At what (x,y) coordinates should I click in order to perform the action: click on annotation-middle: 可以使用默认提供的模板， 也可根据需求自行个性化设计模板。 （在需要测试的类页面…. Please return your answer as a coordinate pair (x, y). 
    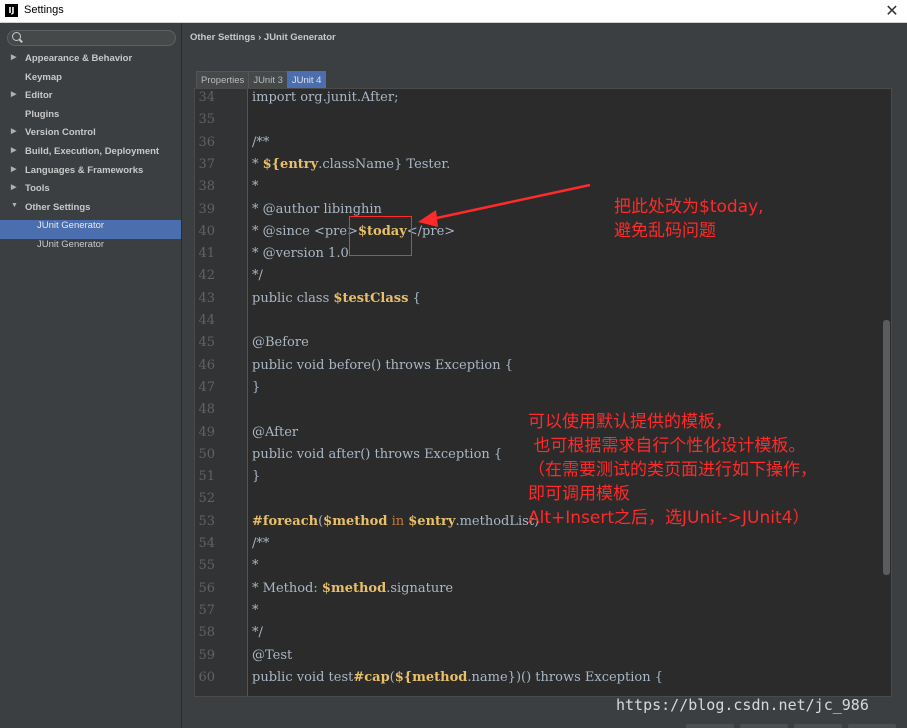
    Looking at the image, I should click on (672, 470).